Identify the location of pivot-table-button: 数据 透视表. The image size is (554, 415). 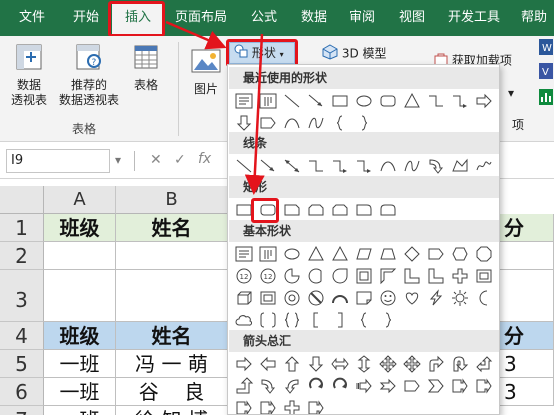
(29, 75).